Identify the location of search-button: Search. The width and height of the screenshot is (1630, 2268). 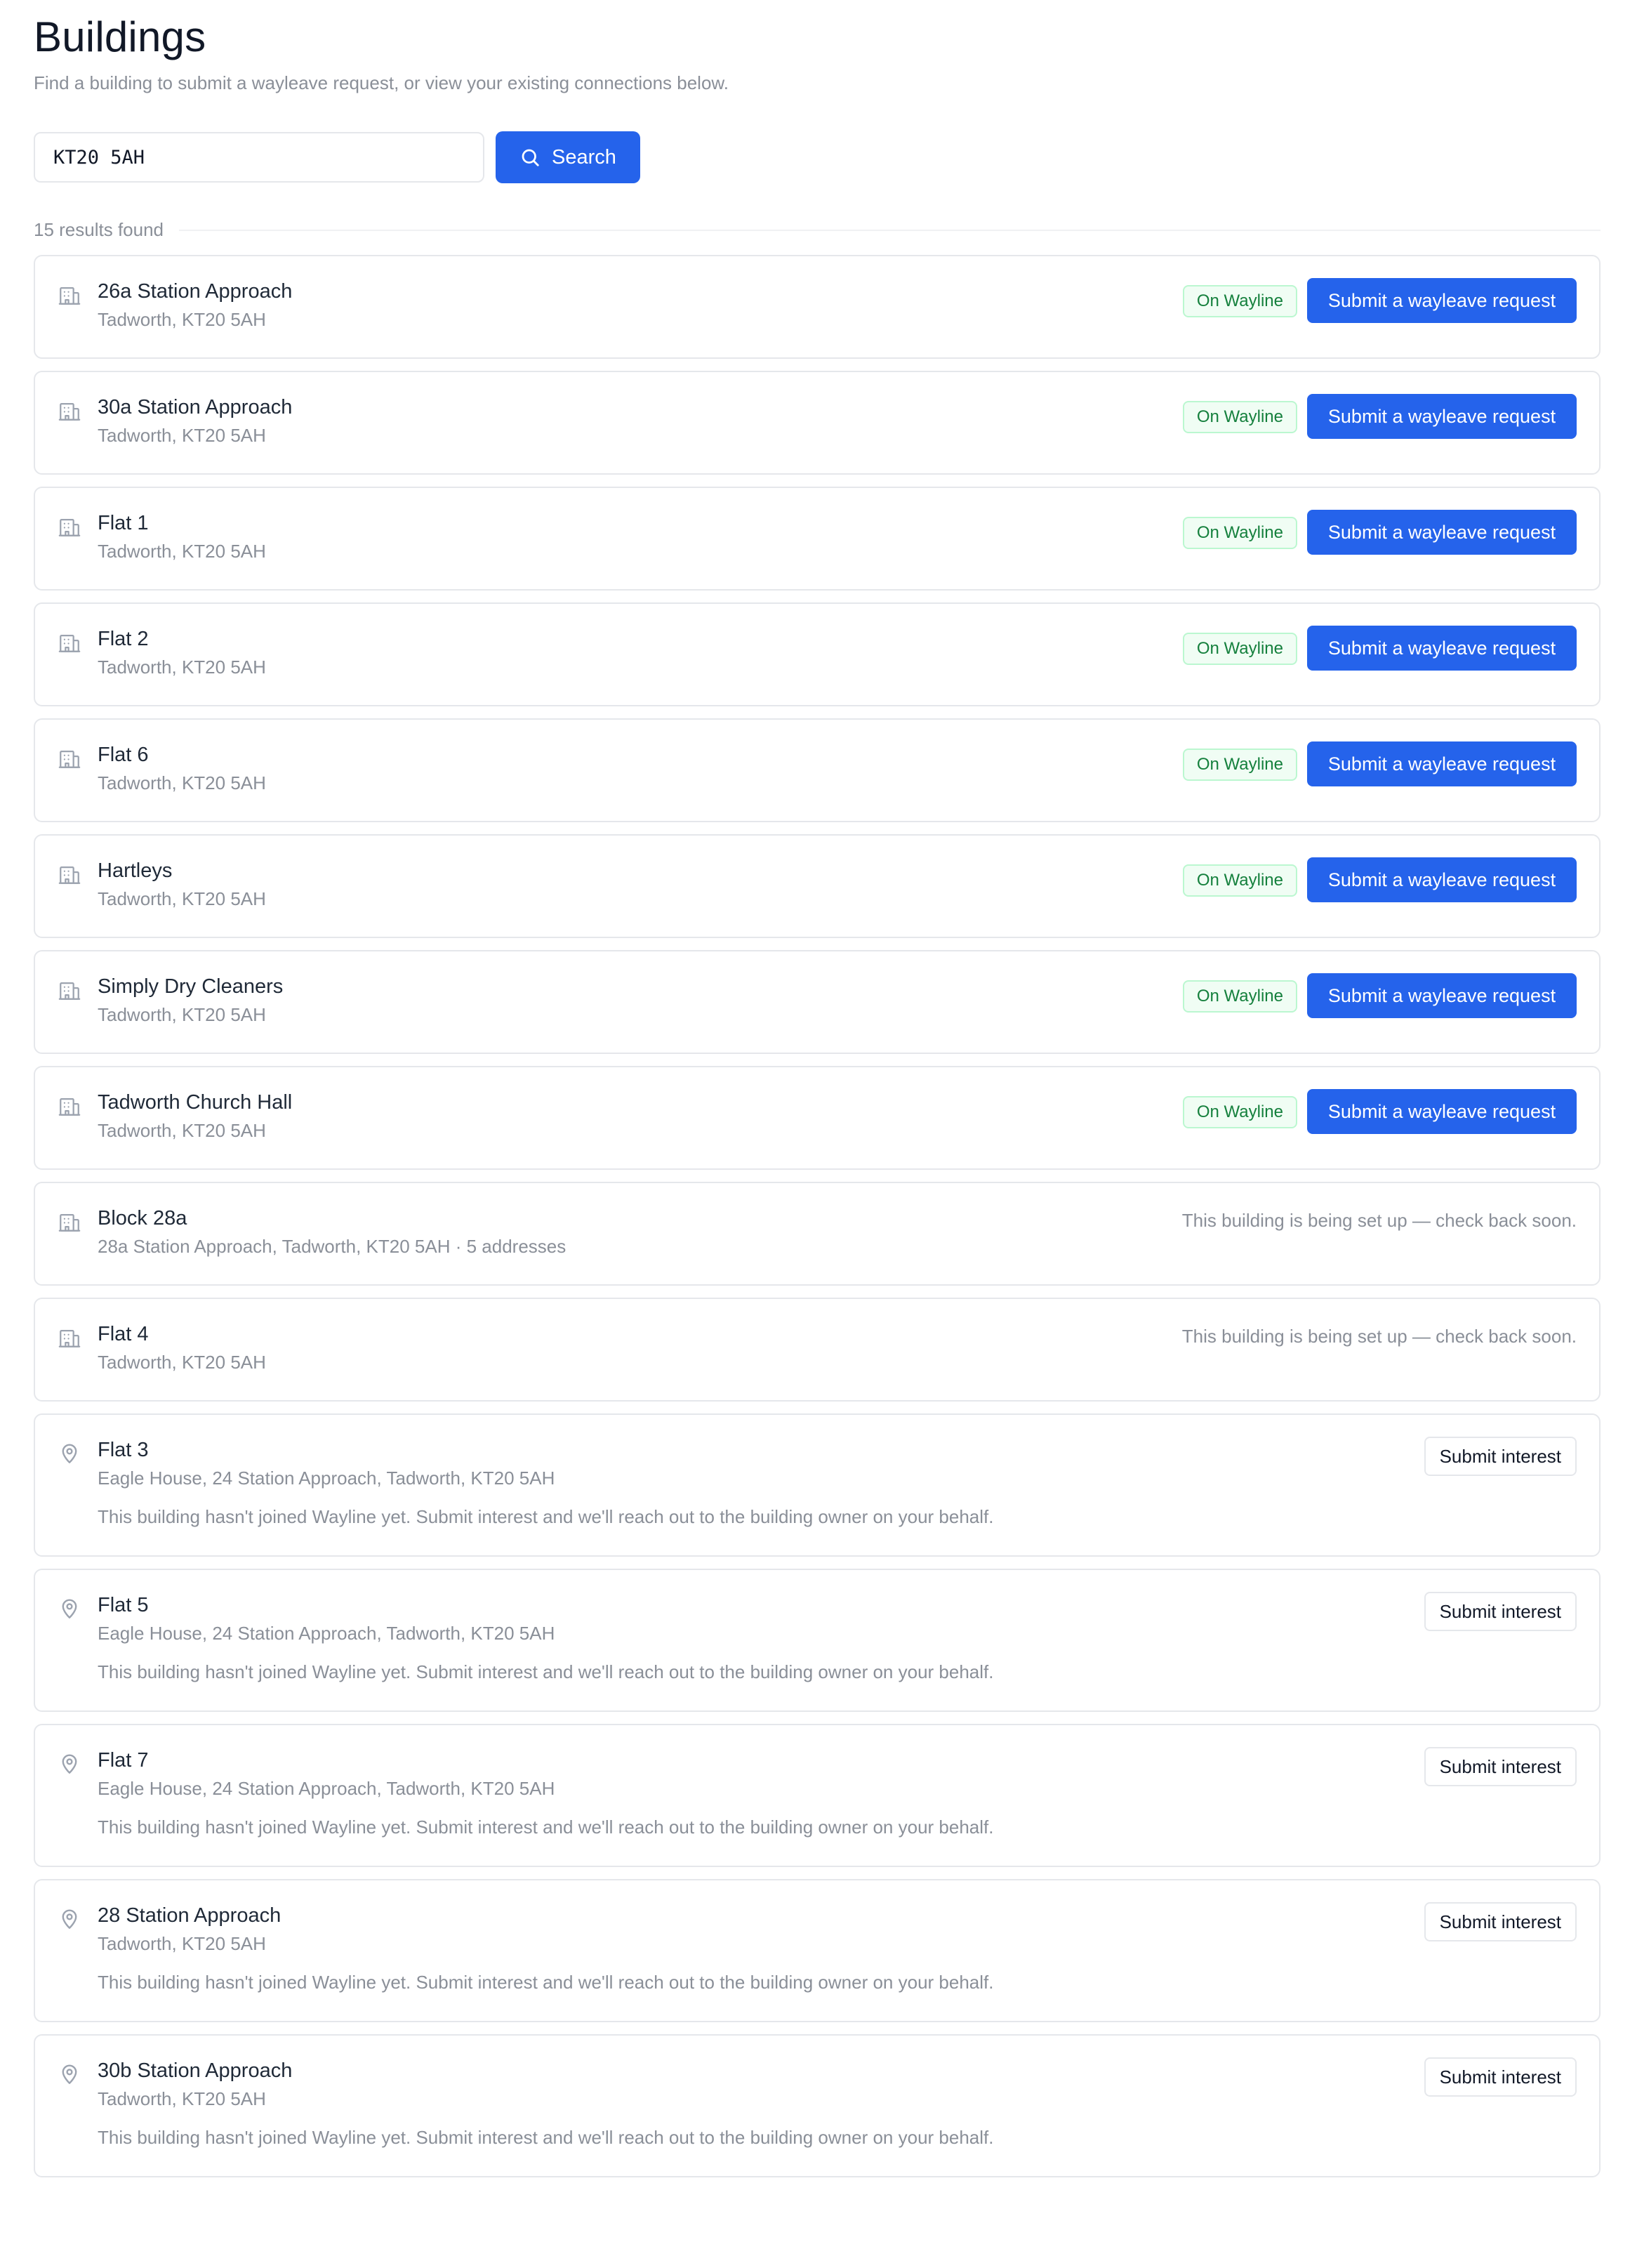
(568, 157).